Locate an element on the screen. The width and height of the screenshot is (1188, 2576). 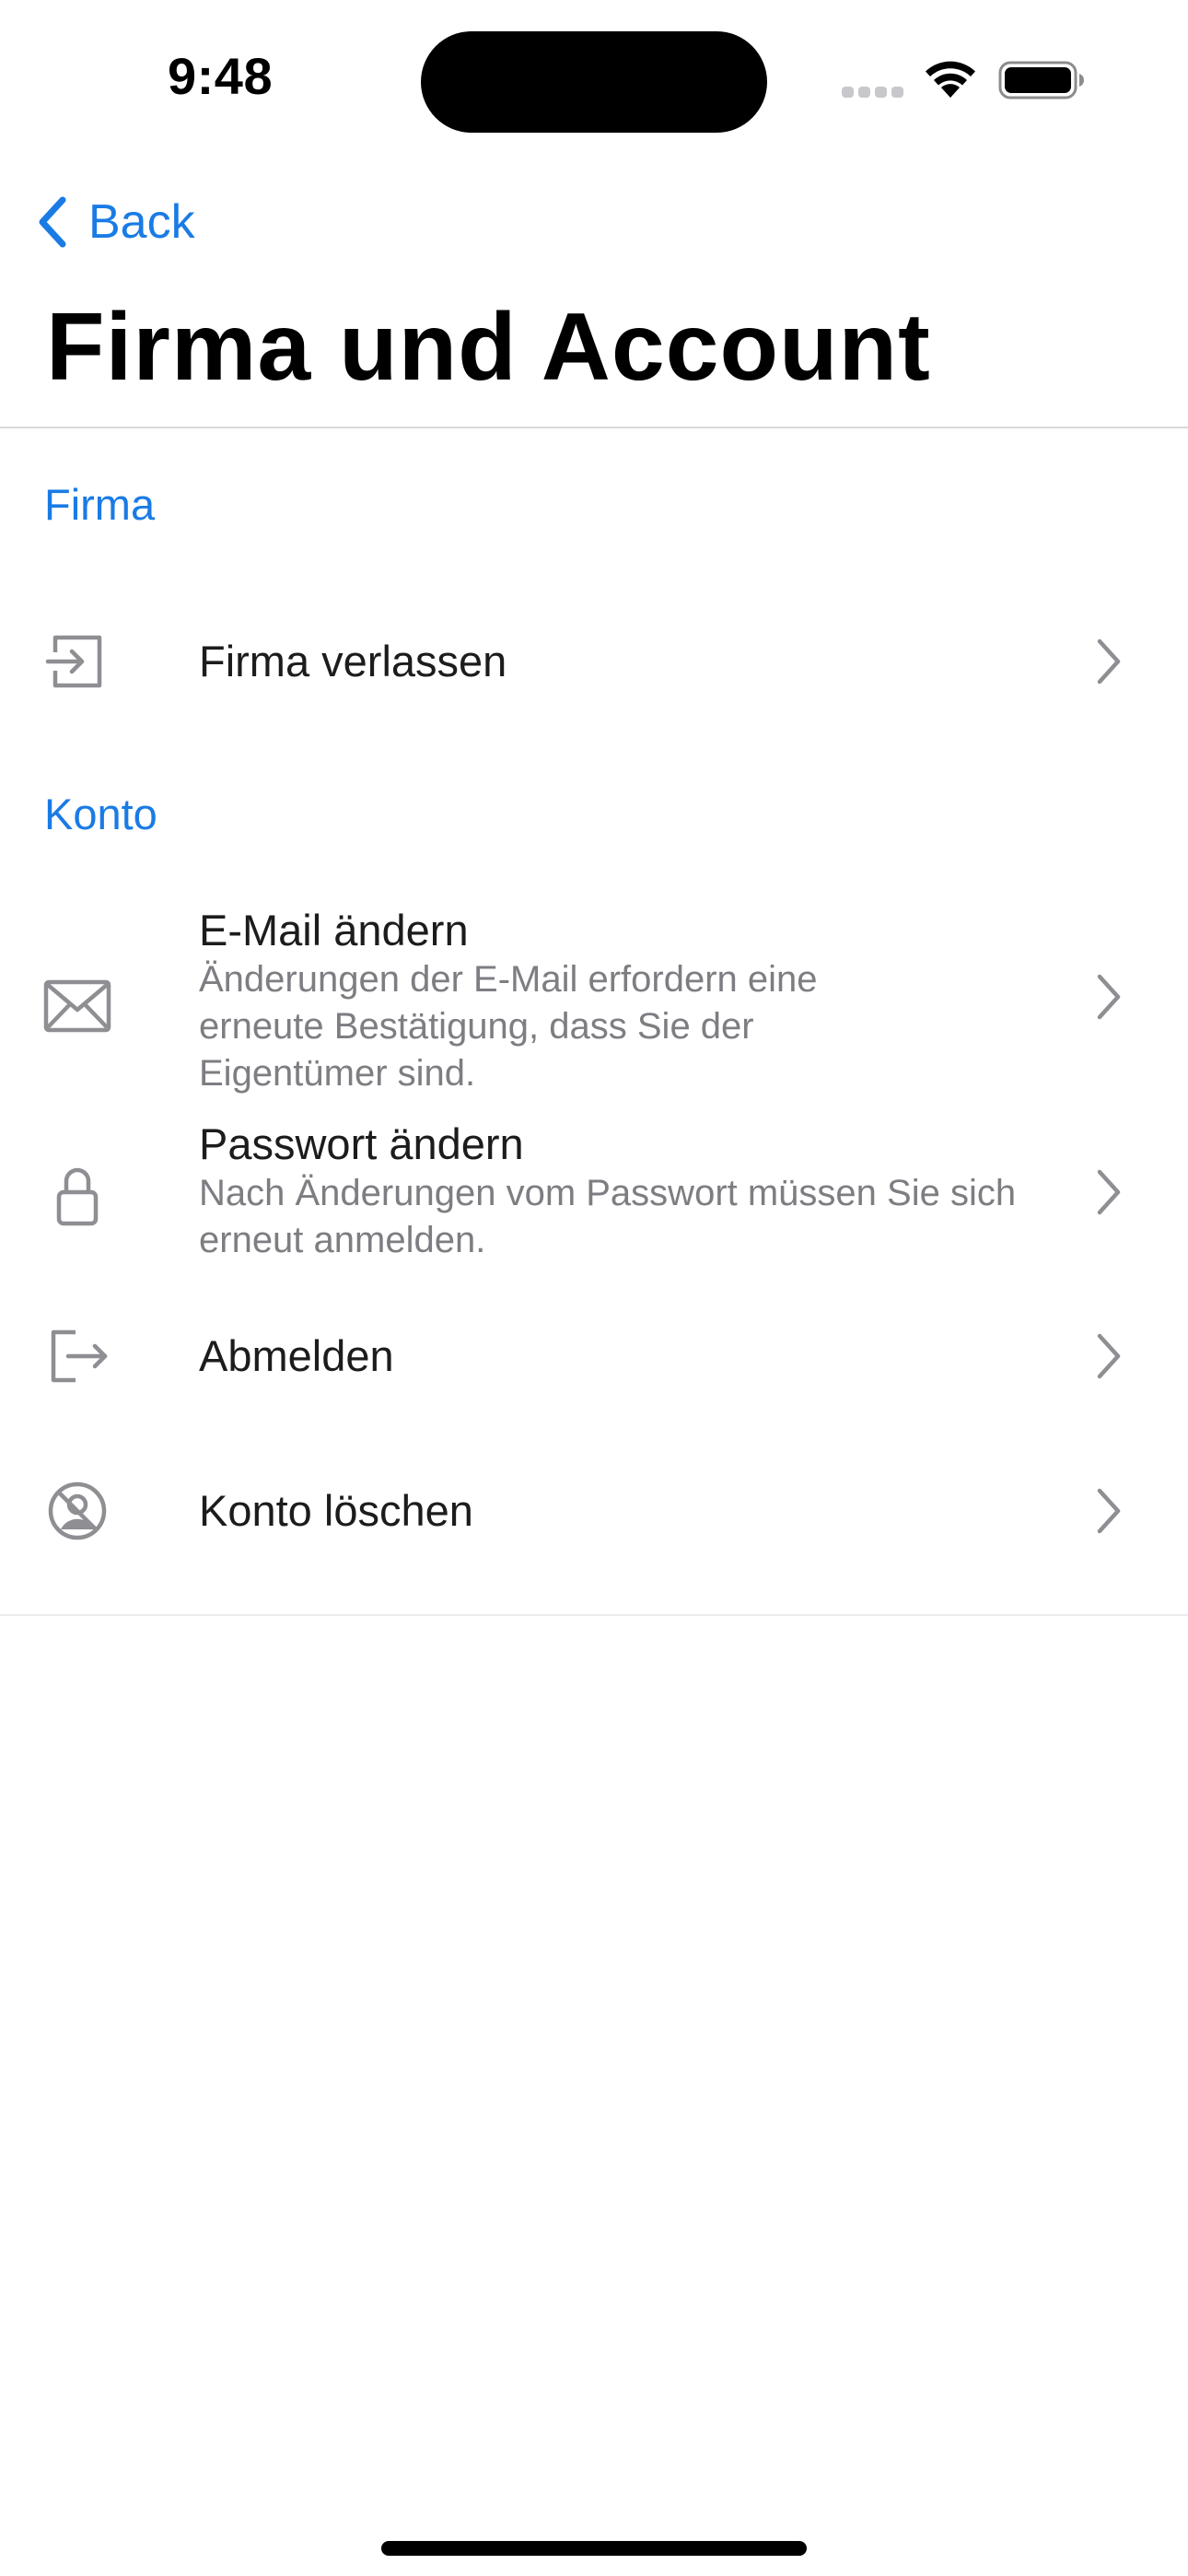
page-title: Firma und Account is located at coordinates (488, 347).